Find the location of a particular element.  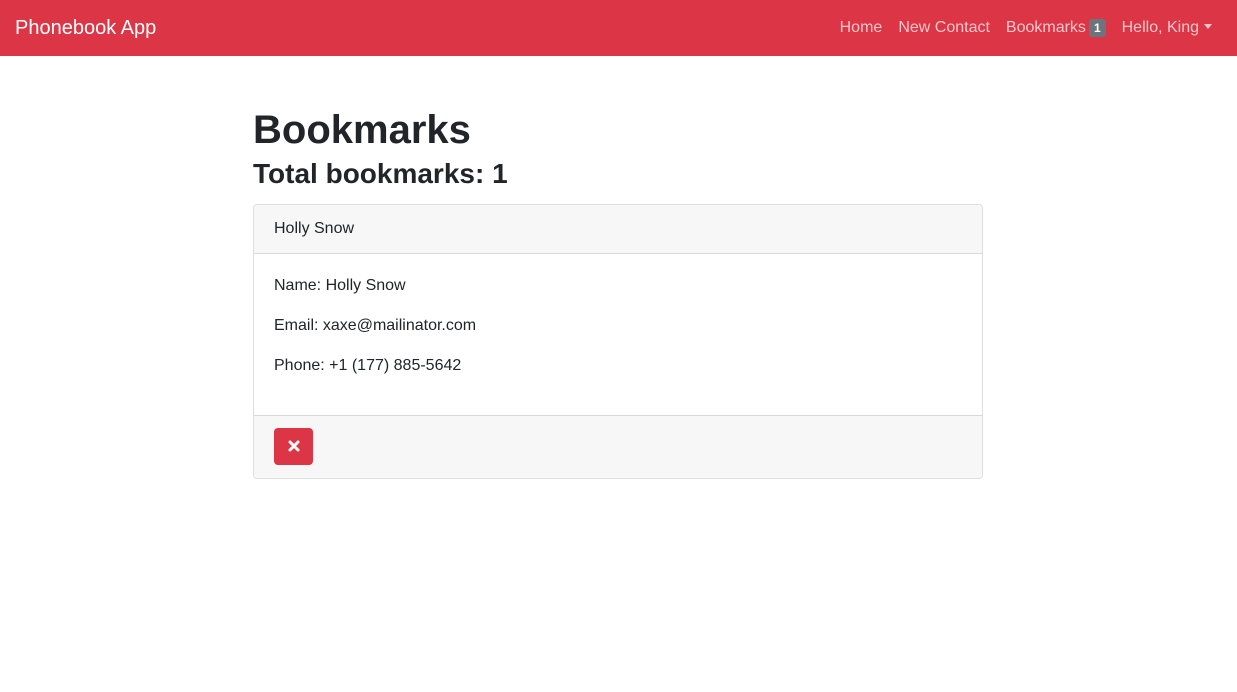

total-bookmarks: Total bookmarks: 1 is located at coordinates (380, 173).